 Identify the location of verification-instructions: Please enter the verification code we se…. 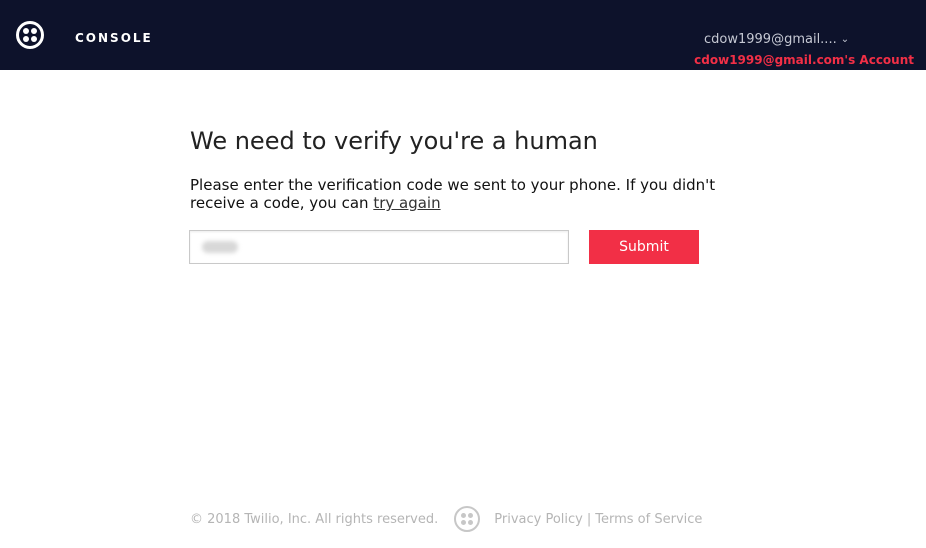
(470, 194).